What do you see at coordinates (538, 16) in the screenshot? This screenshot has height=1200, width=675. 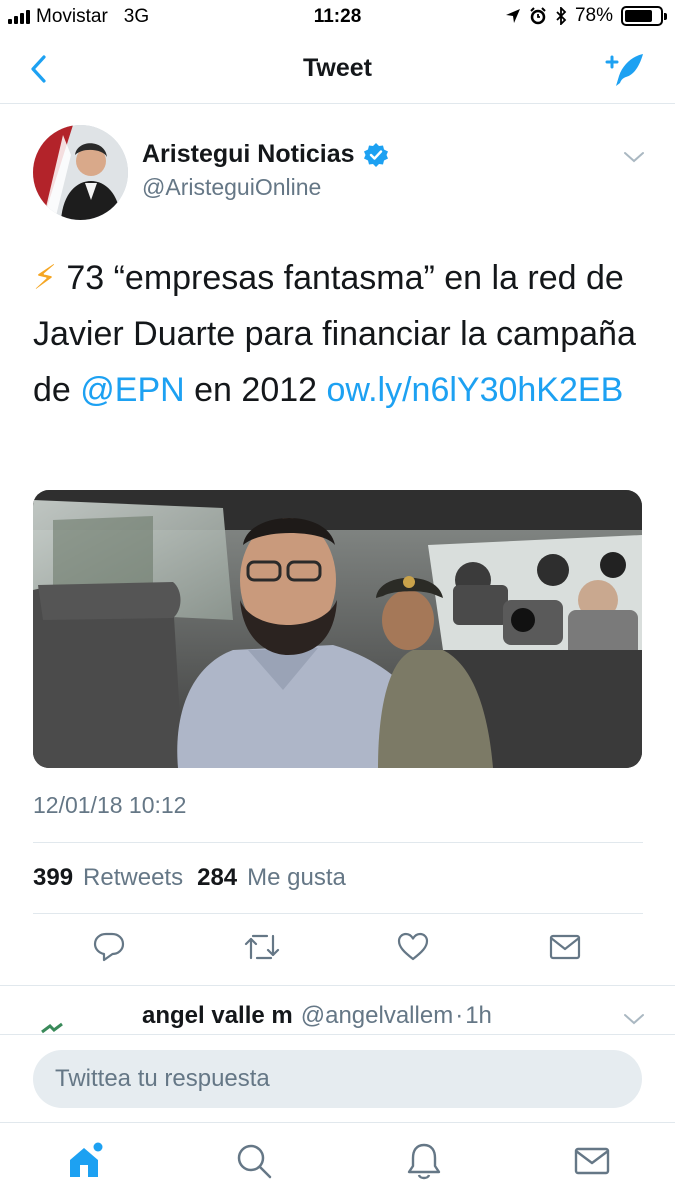 I see `alarm-clock-icon` at bounding box center [538, 16].